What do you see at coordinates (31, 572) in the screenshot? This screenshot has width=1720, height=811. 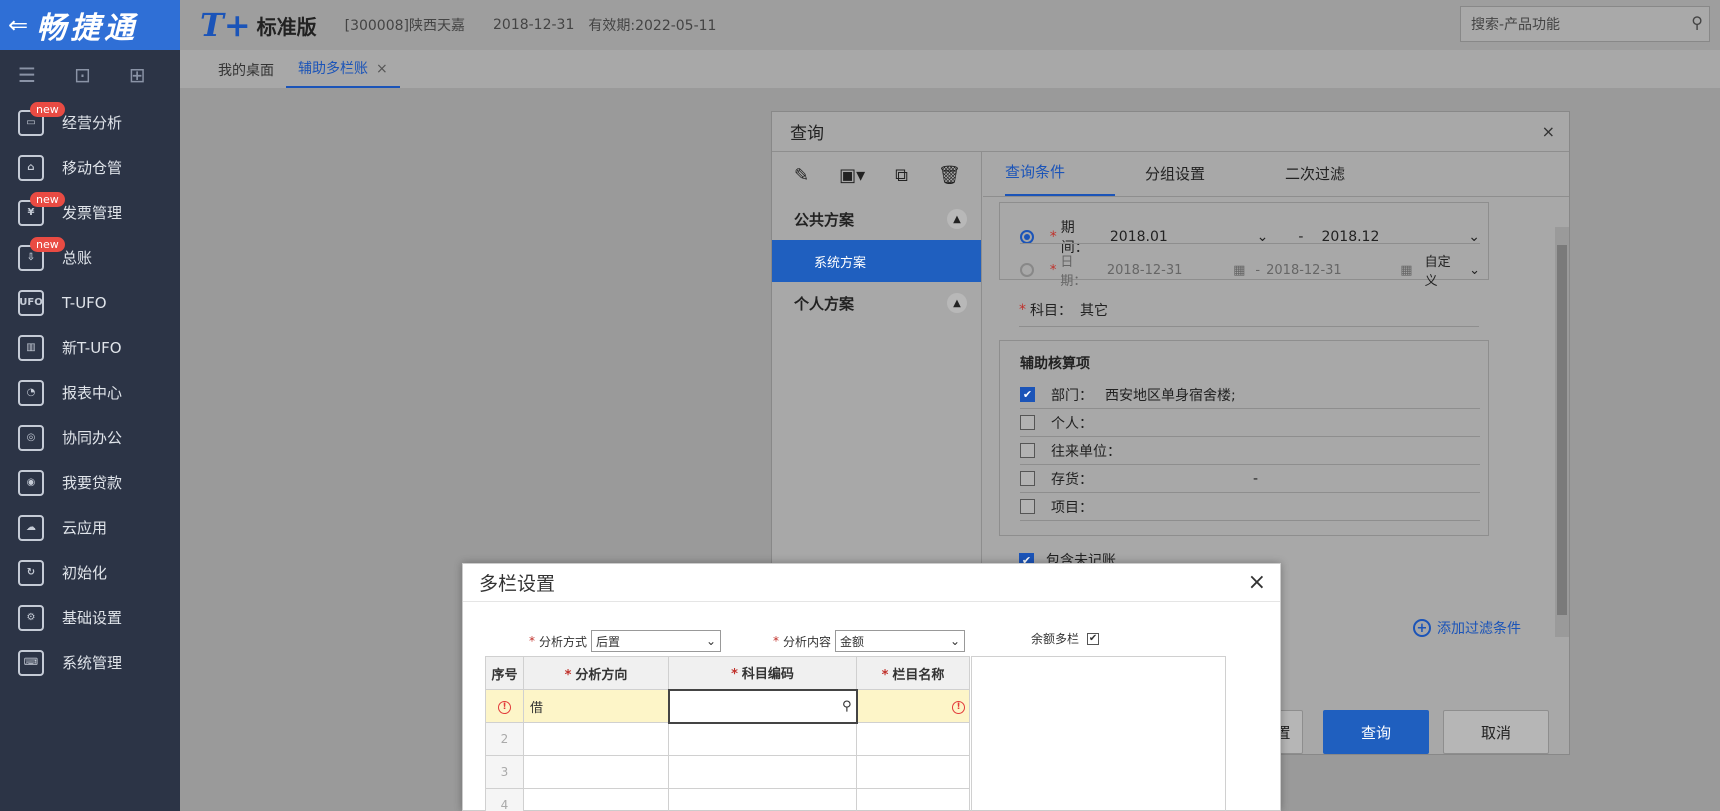 I see `refresh-icon: ↻` at bounding box center [31, 572].